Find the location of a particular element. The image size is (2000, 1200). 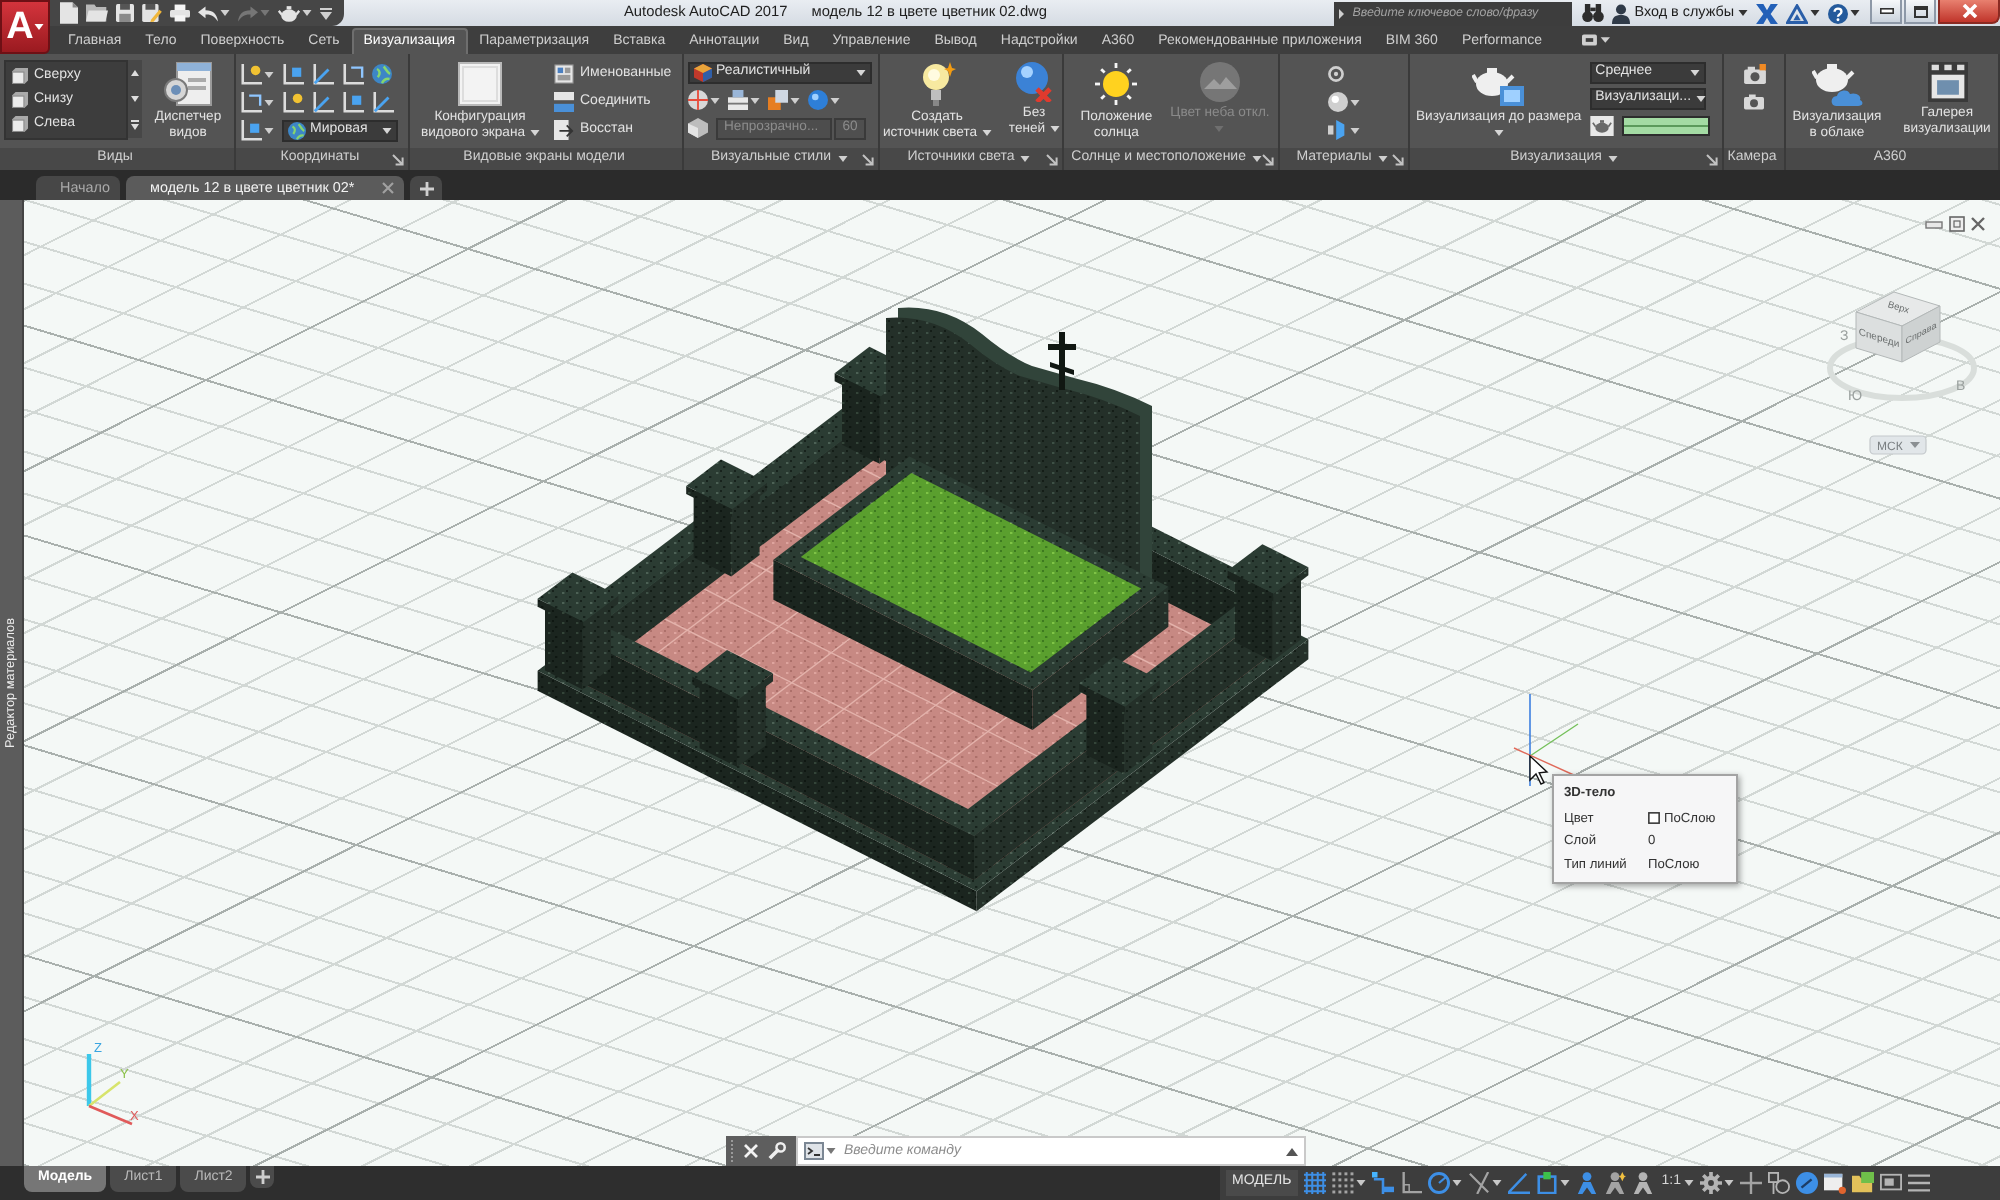

menu-icon is located at coordinates (1919, 1183).